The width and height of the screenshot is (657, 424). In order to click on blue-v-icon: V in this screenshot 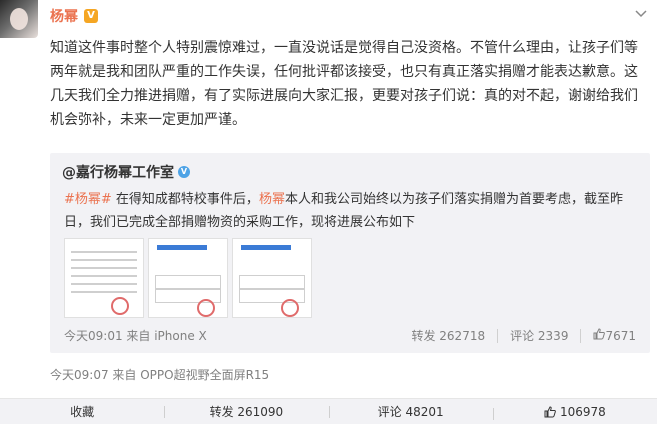, I will do `click(184, 172)`.